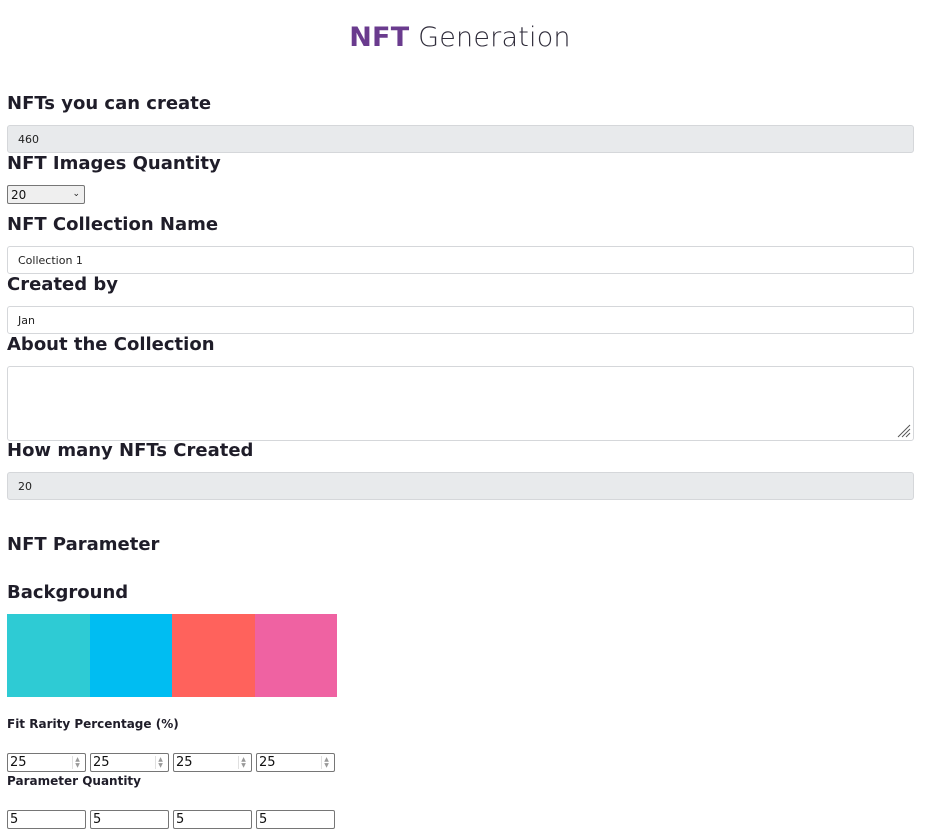  Describe the element at coordinates (171, 819) in the screenshot. I see `quantity-inputs: 5 5 5 5` at that location.